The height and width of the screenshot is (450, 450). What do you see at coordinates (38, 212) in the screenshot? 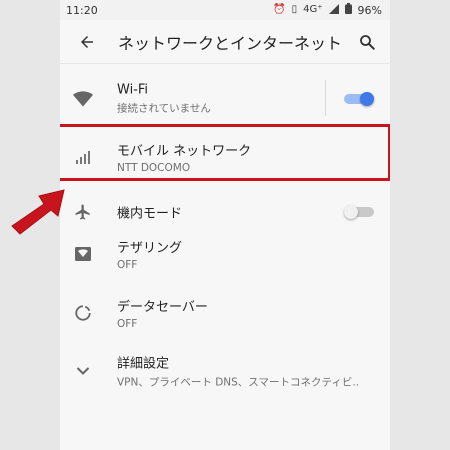
I see `annotation-arrow-icon` at bounding box center [38, 212].